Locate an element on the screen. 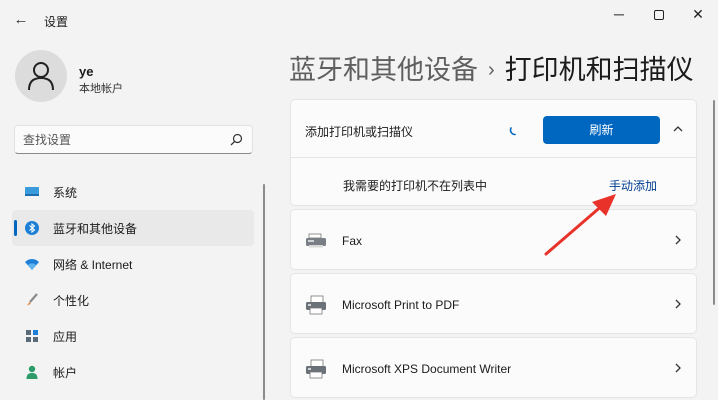 The image size is (718, 400). title-bar: ← 设置 ─ ✕ is located at coordinates (359, 20).